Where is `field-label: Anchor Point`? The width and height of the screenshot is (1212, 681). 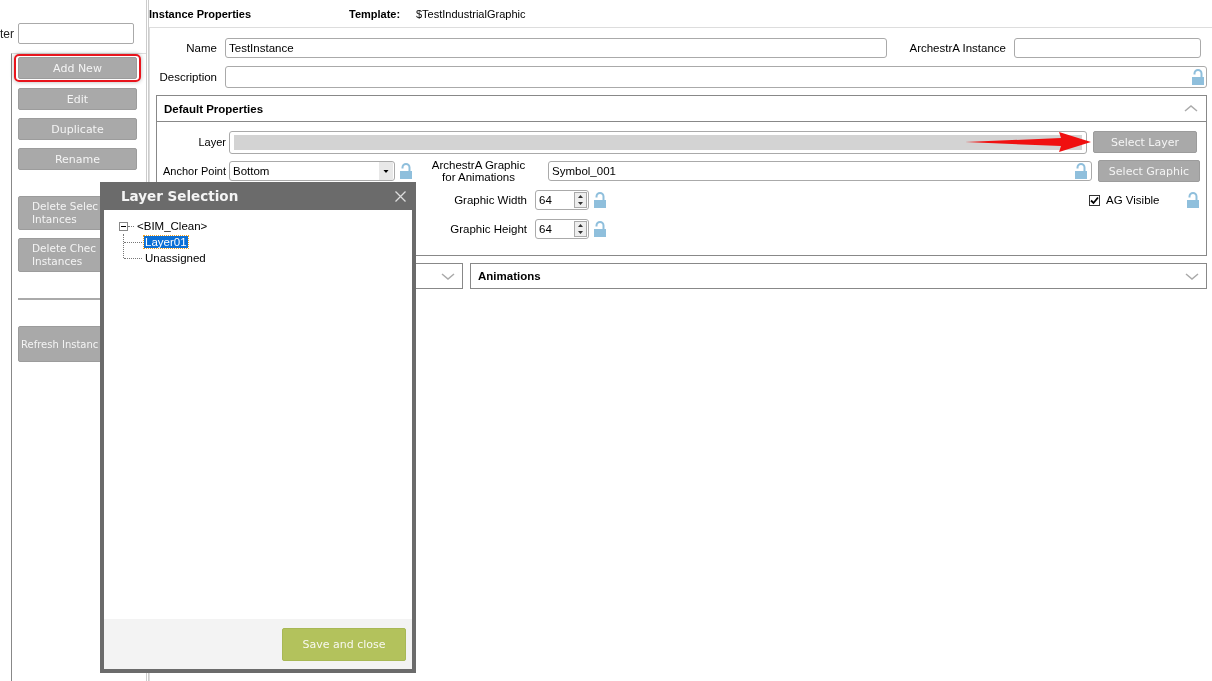
field-label: Anchor Point is located at coordinates (194, 171).